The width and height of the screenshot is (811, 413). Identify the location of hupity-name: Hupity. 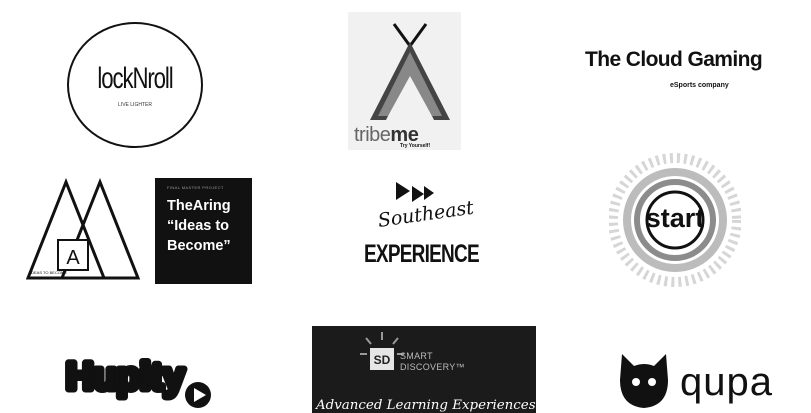
(125, 377).